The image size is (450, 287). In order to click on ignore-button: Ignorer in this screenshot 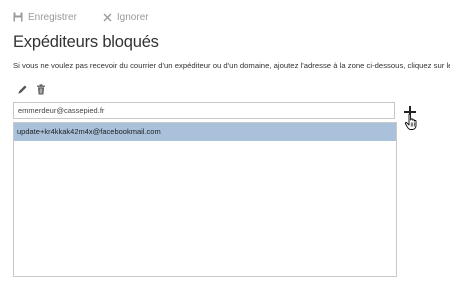, I will do `click(126, 17)`.